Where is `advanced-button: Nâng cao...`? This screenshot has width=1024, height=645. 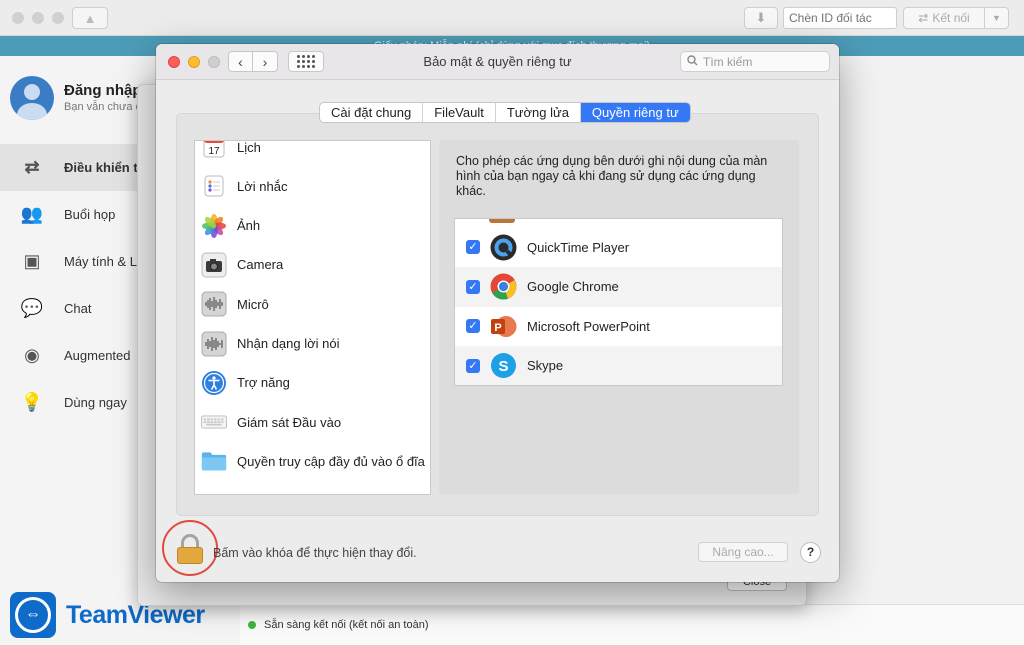
advanced-button: Nâng cao... is located at coordinates (743, 552).